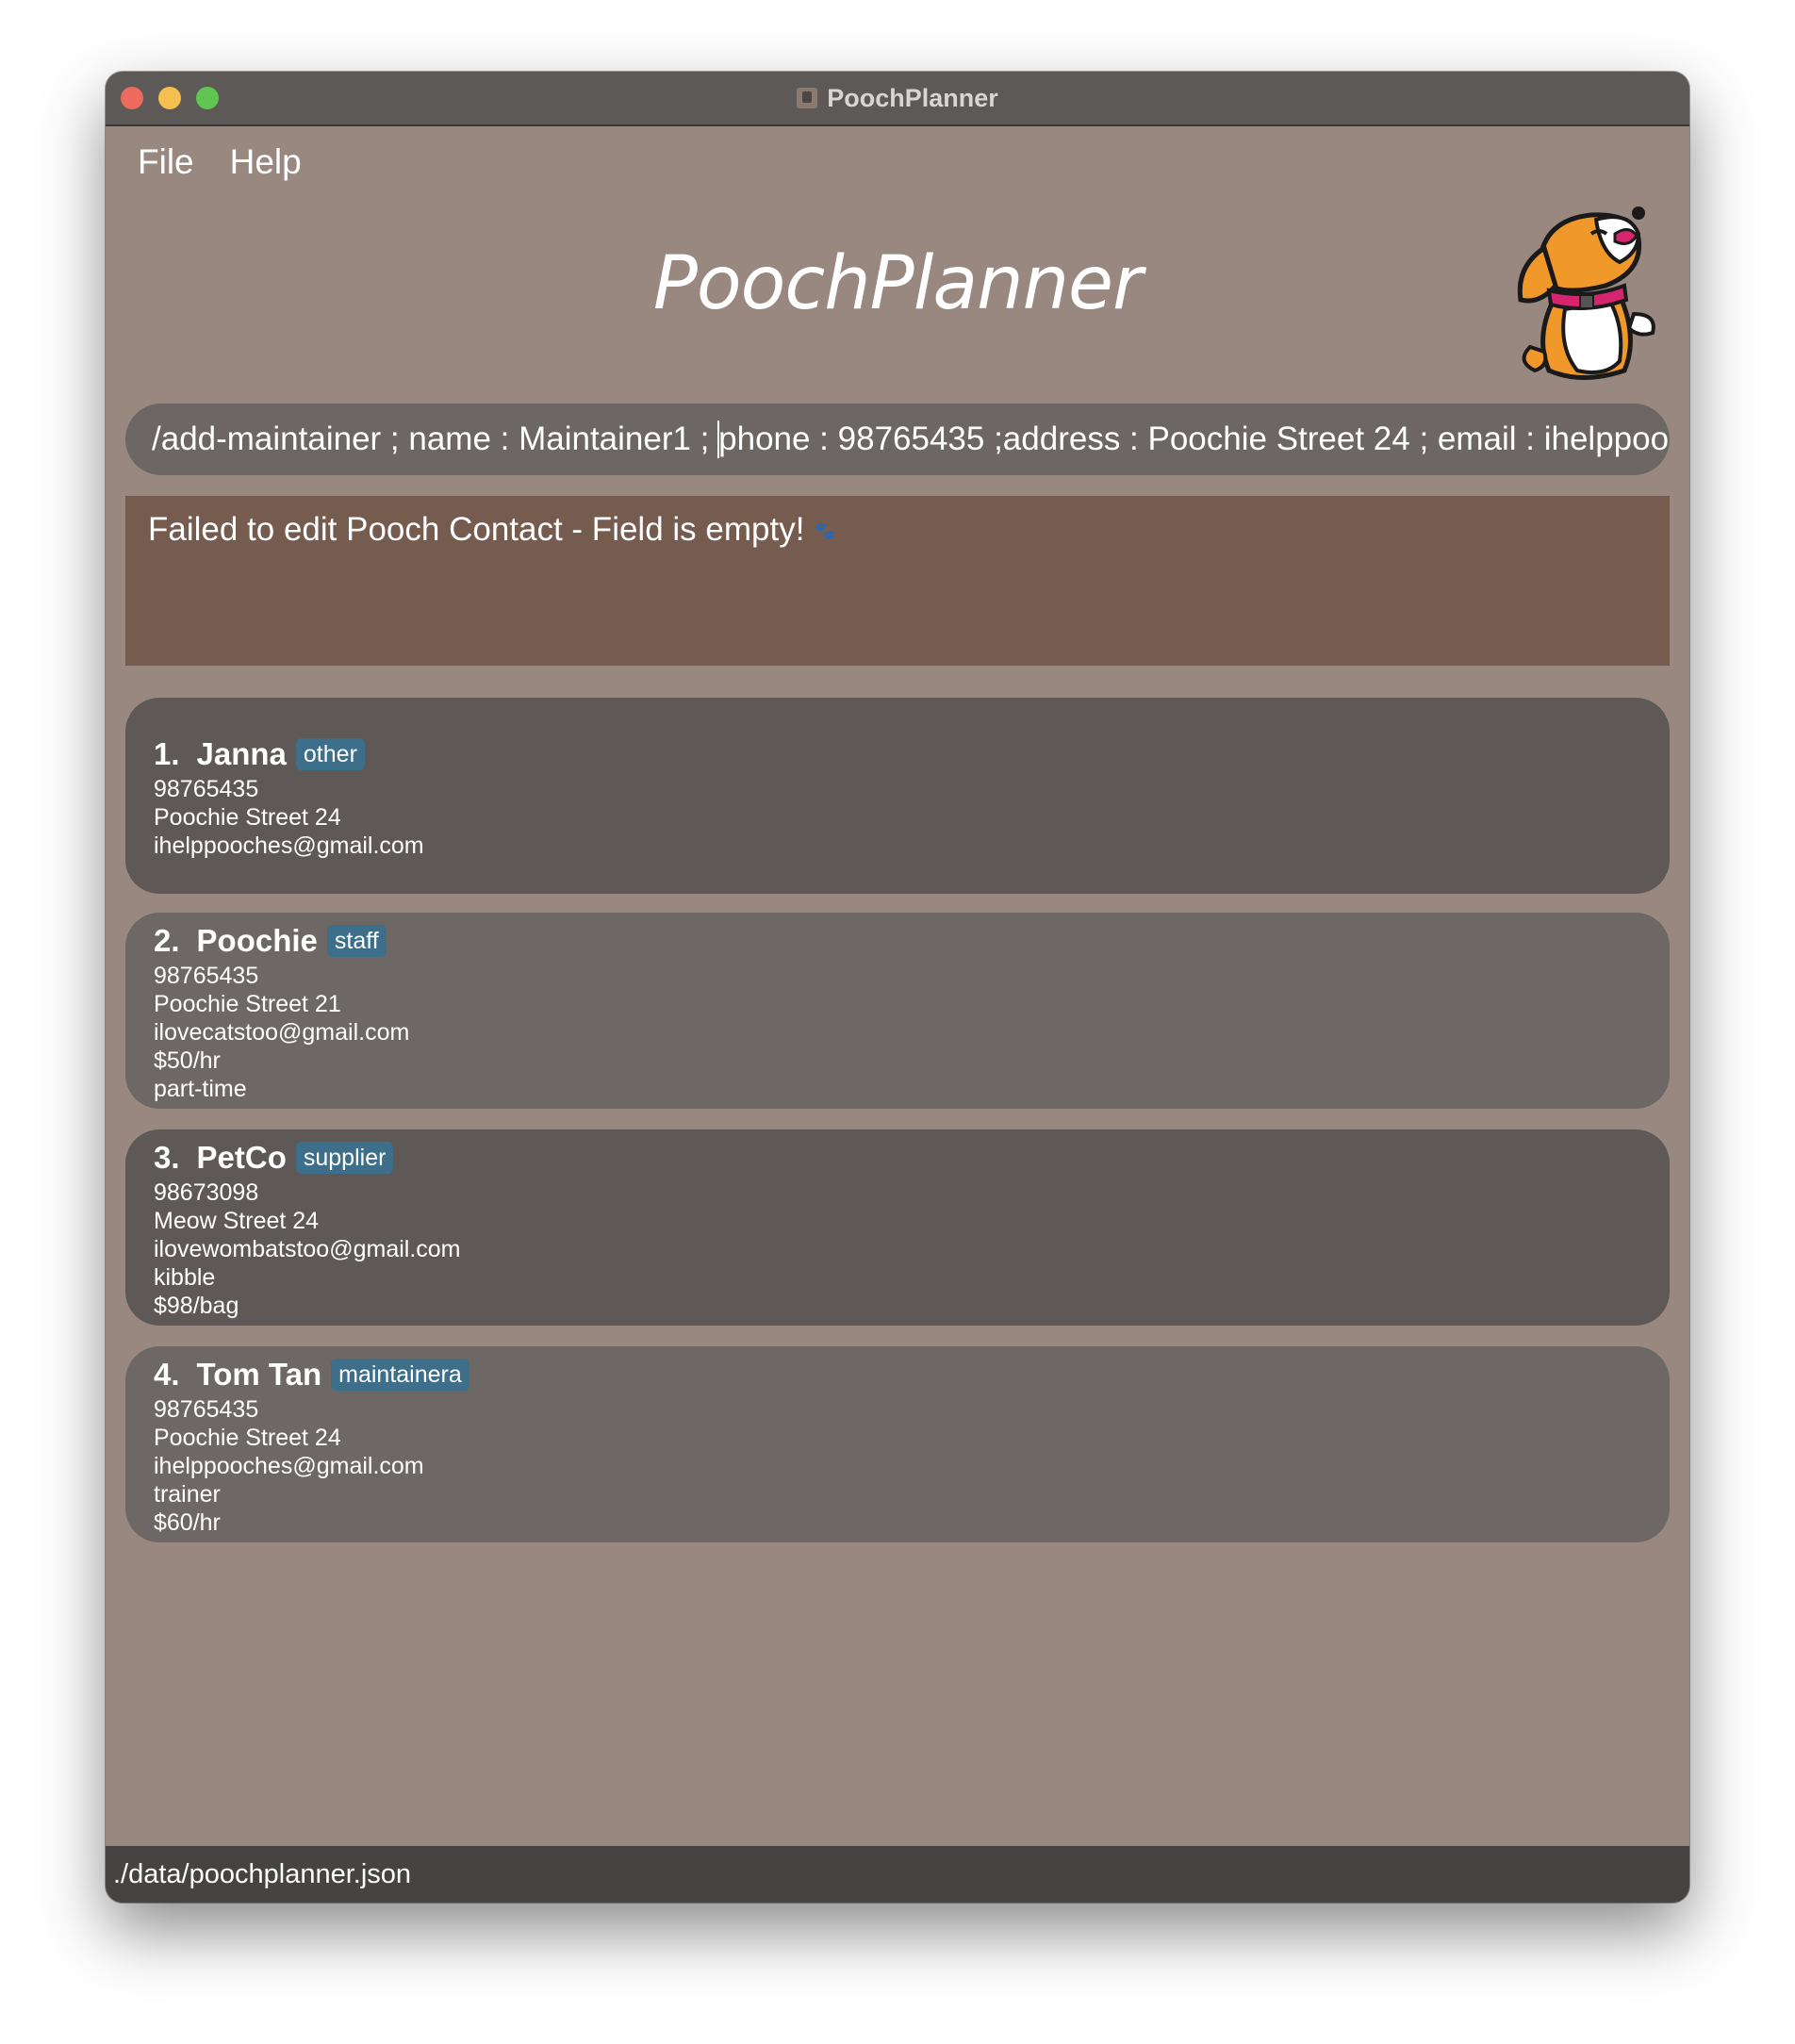 The height and width of the screenshot is (2044, 1795). Describe the element at coordinates (259, 1374) in the screenshot. I see `contact-name: Tom Tan` at that location.